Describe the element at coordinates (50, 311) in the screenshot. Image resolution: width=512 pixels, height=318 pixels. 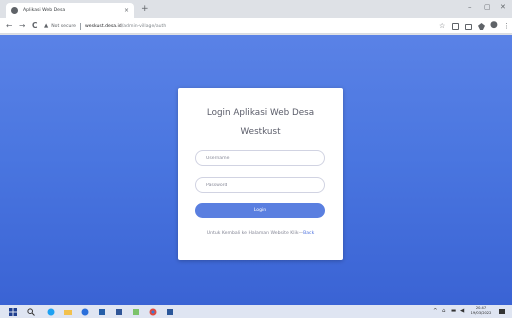
I see `edge-icon` at that location.